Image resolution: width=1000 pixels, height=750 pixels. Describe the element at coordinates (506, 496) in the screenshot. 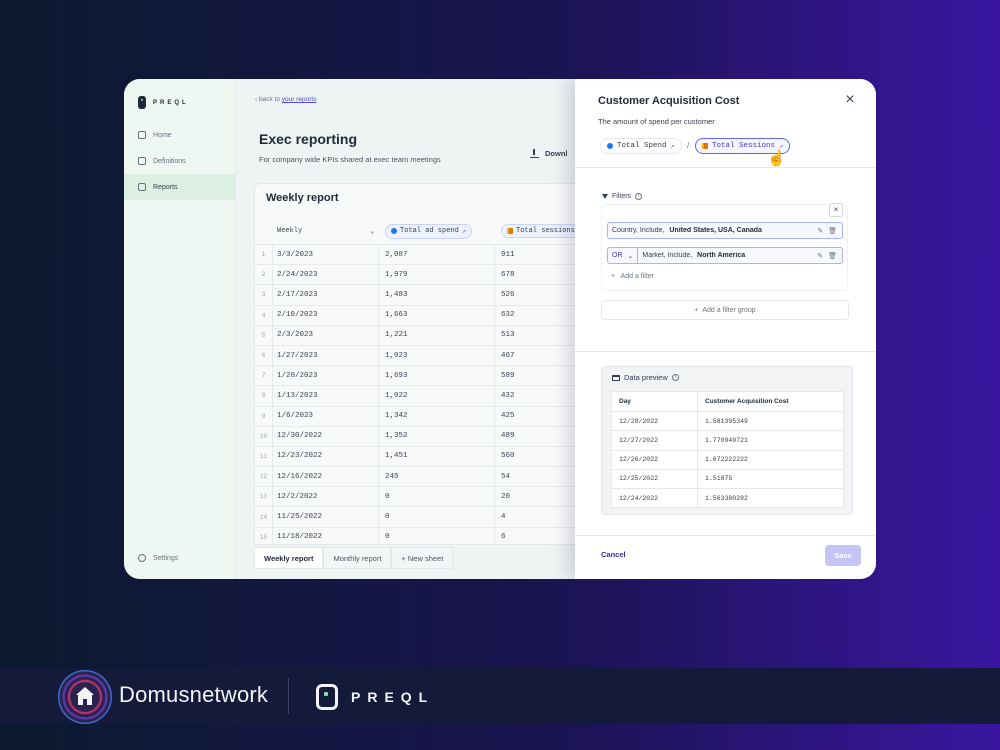

I see `cell-sessions: 20` at that location.